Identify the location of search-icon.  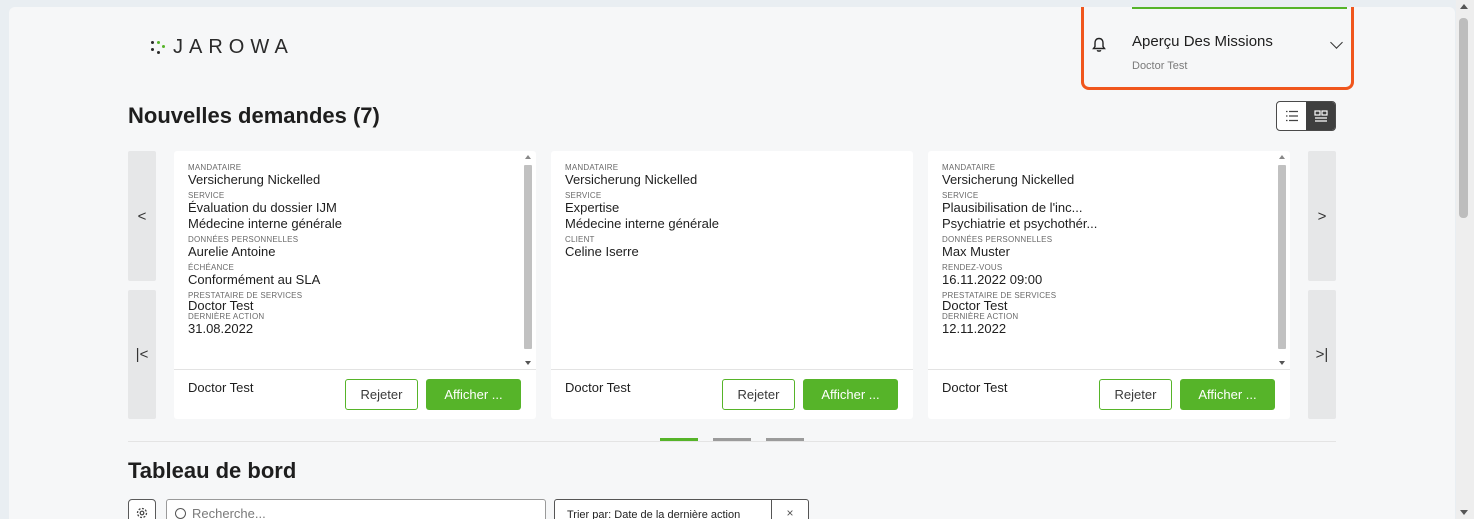
(180, 513).